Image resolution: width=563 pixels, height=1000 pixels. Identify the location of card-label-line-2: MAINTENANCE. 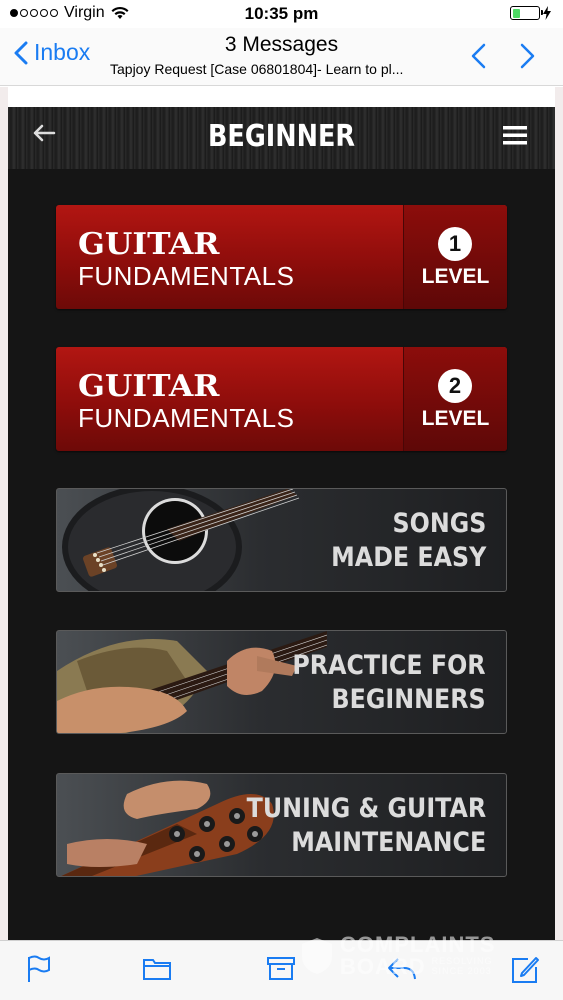
(388, 842).